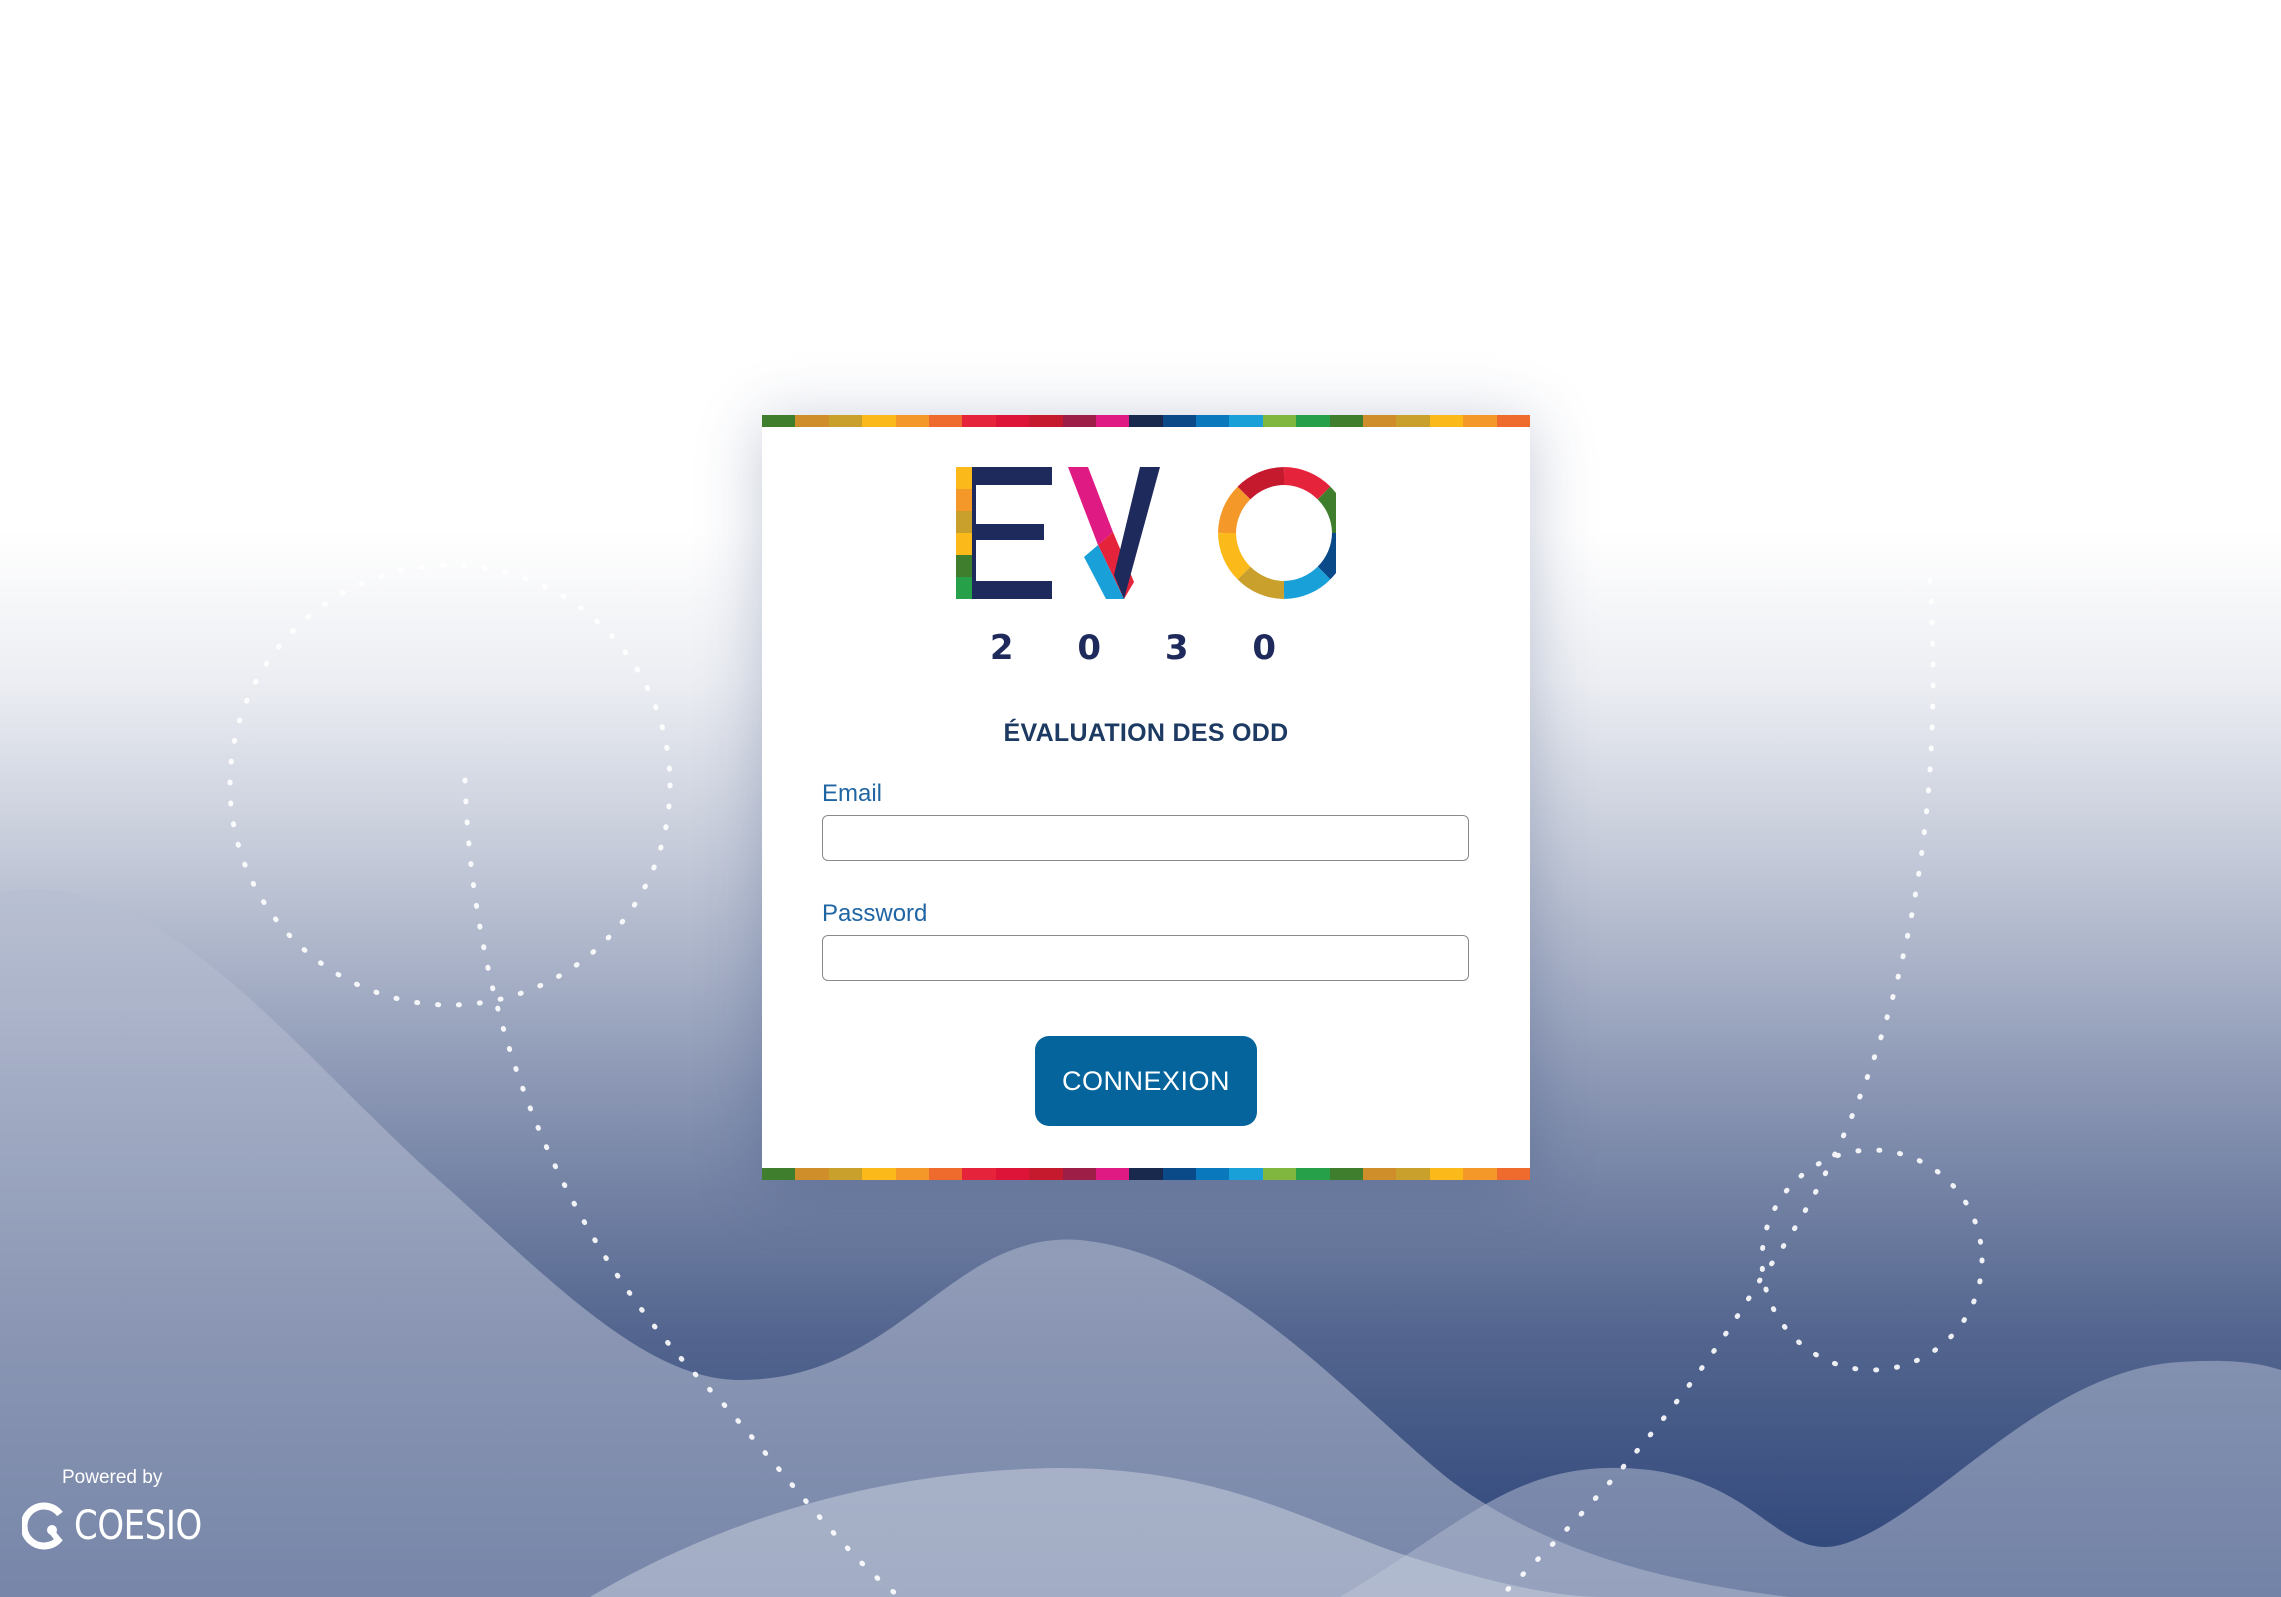 The image size is (2281, 1597). I want to click on password-label: Password, so click(875, 913).